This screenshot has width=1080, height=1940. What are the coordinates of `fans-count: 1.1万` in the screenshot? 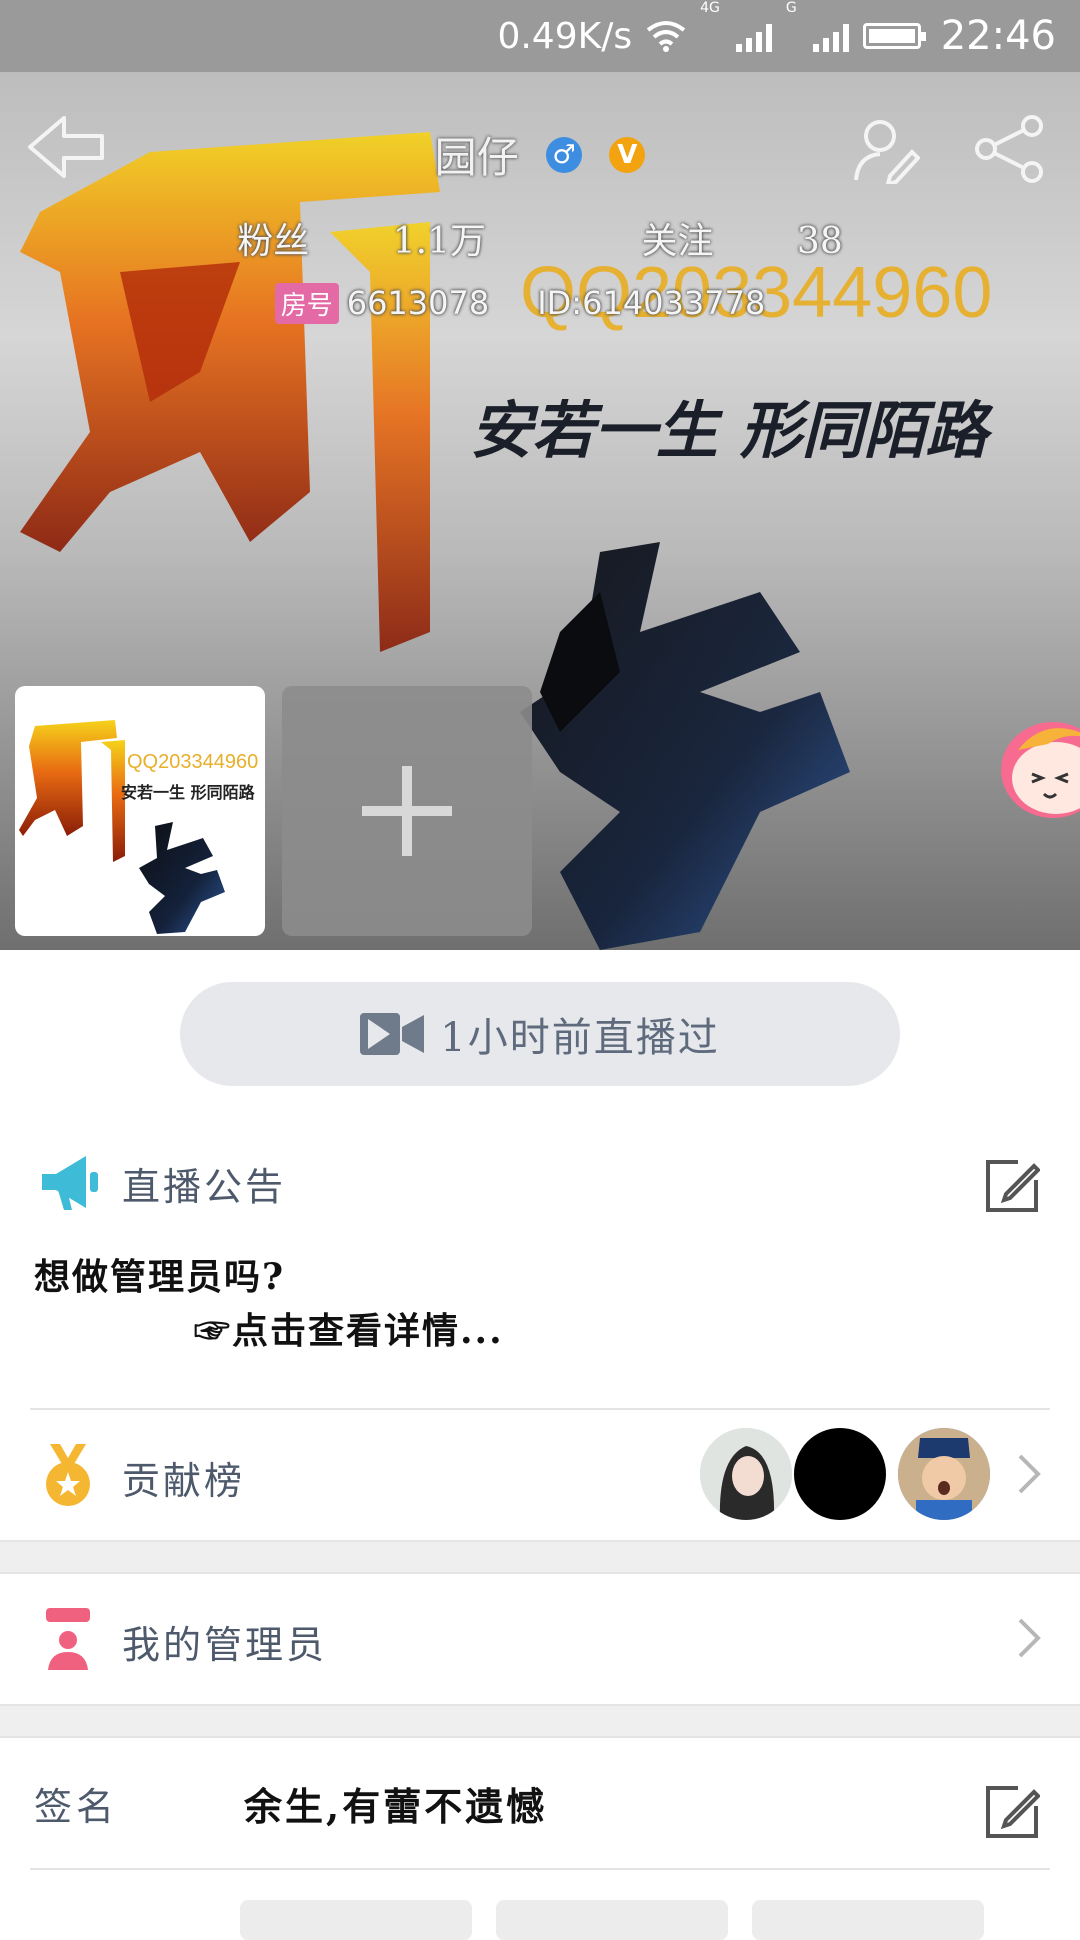 It's located at (439, 241).